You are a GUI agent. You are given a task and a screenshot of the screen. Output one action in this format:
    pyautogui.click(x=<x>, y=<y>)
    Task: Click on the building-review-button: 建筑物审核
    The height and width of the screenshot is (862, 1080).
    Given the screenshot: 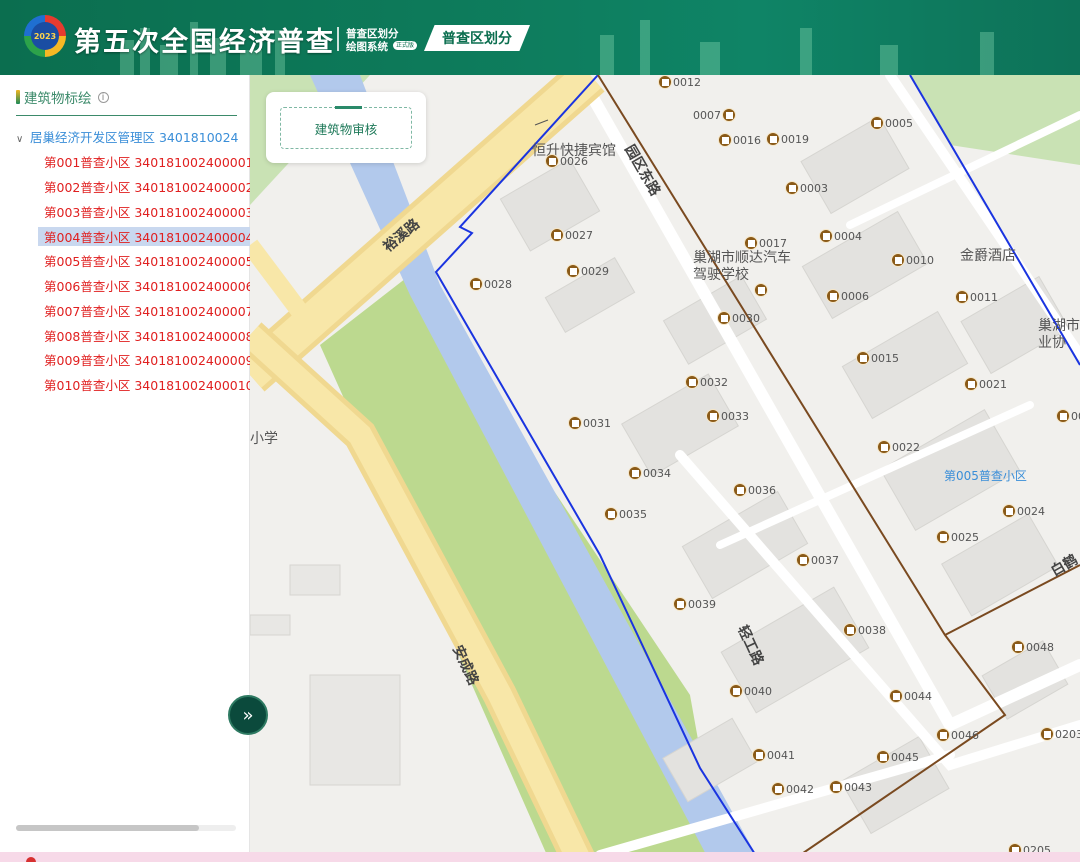 What is the action you would take?
    pyautogui.click(x=346, y=128)
    